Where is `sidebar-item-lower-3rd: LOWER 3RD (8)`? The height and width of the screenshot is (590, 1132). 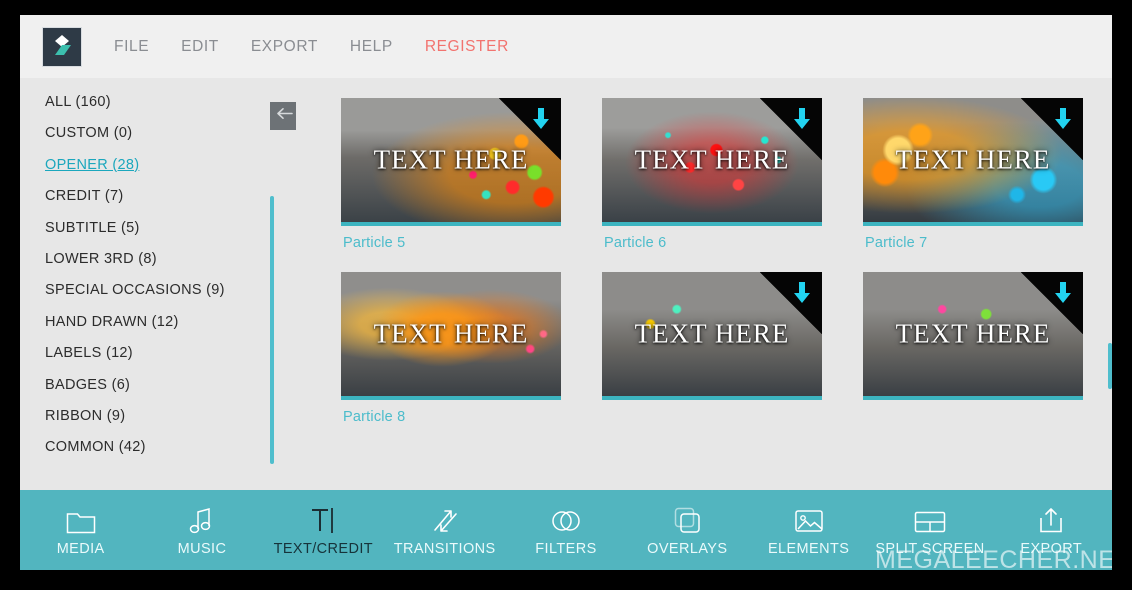
sidebar-item-lower-3rd: LOWER 3RD (8) is located at coordinates (160, 259).